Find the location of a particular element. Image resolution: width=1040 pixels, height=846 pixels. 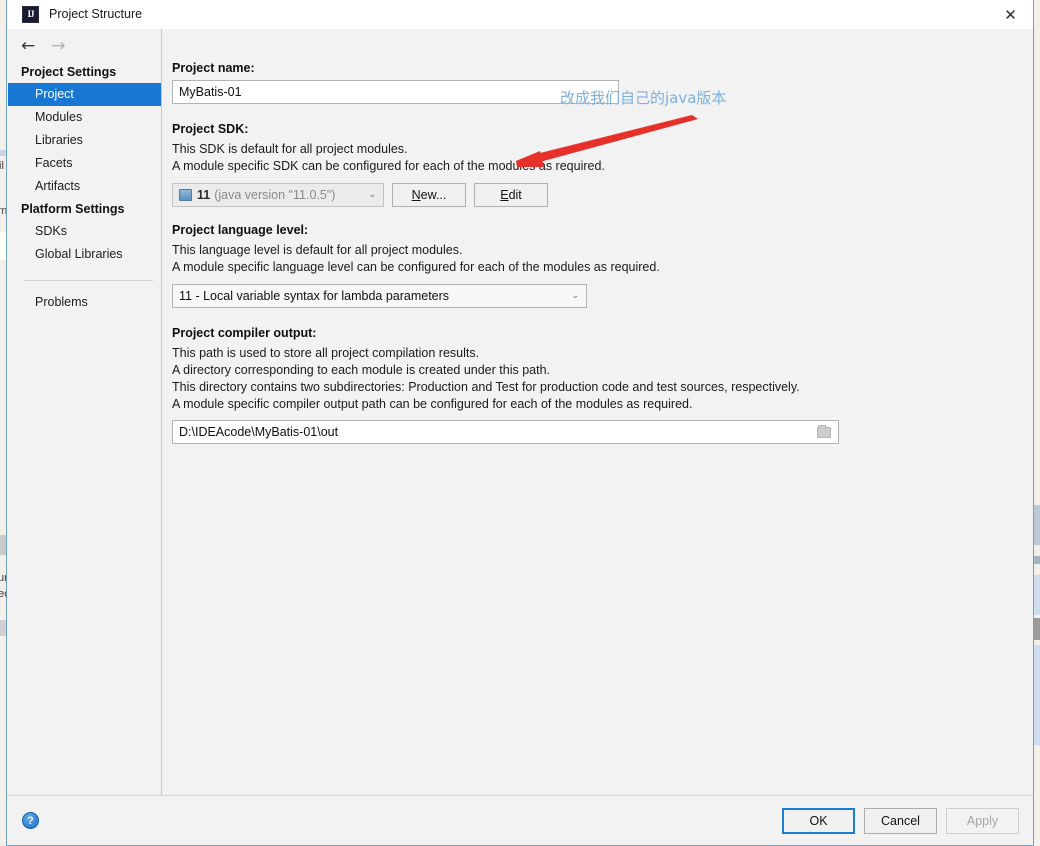

dialog-action-buttons: OK Cancel Apply is located at coordinates (900, 820).